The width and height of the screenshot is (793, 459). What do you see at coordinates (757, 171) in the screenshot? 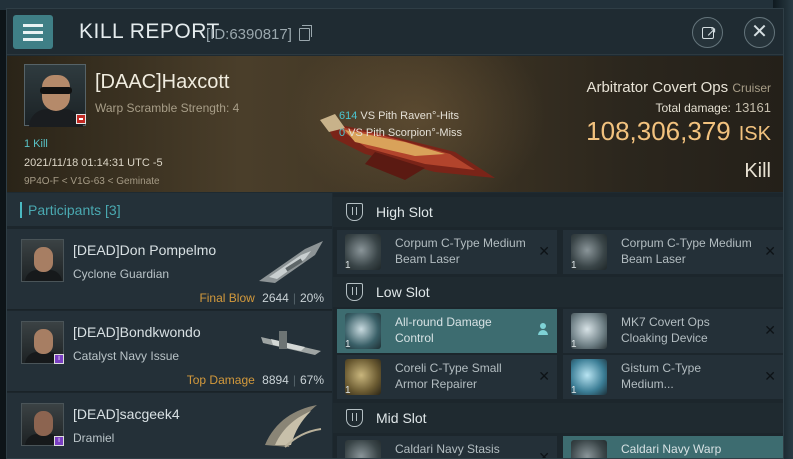
I see `result-label: Kill` at bounding box center [757, 171].